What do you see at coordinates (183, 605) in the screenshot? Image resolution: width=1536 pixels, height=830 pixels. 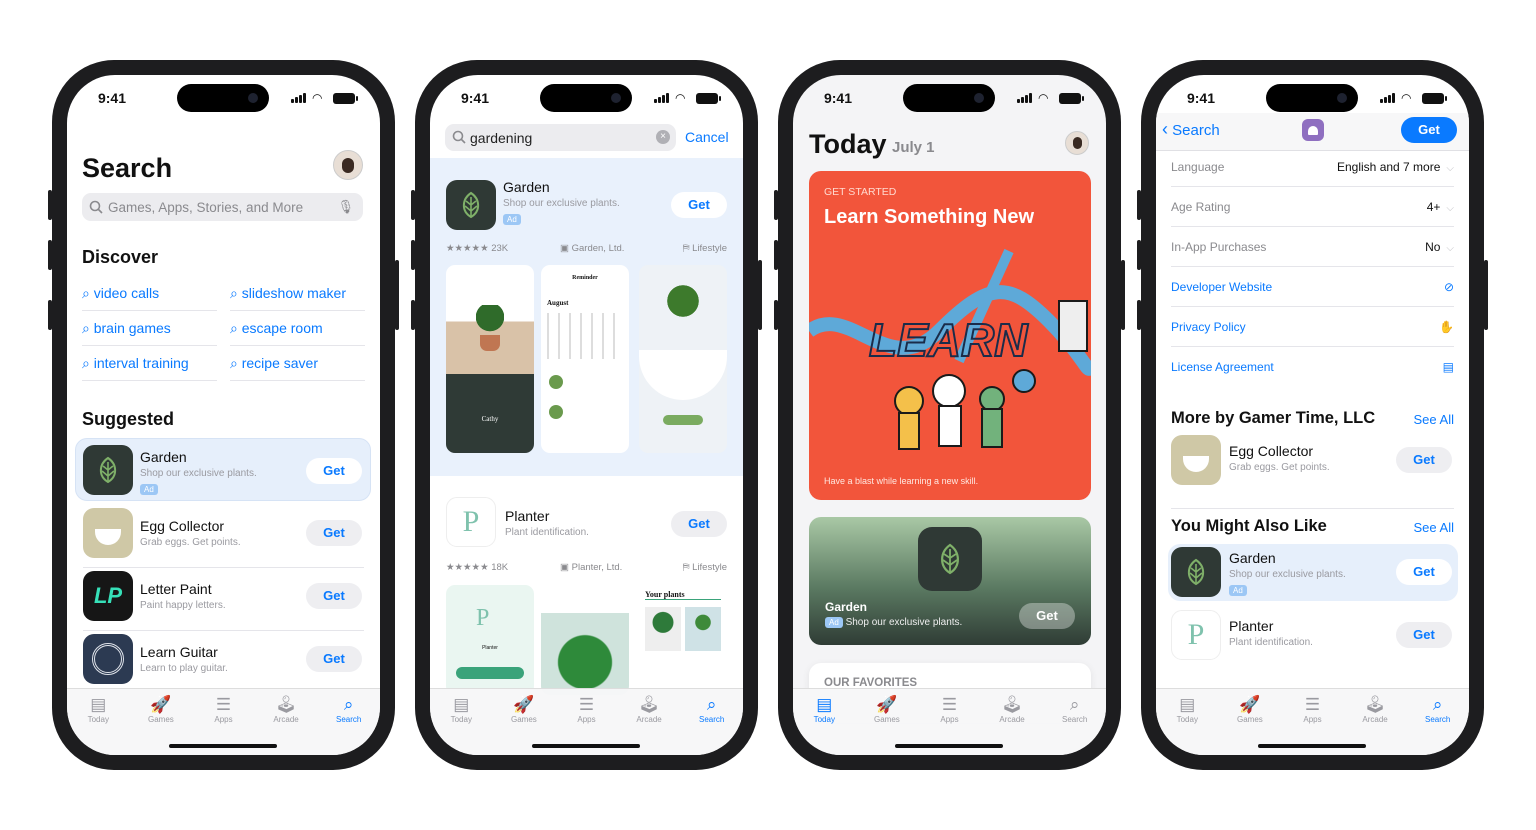 I see `app-subtitle: Paint happy letters.` at bounding box center [183, 605].